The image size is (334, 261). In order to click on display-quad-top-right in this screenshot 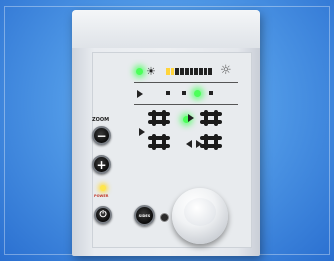, I will do `click(211, 118)`.